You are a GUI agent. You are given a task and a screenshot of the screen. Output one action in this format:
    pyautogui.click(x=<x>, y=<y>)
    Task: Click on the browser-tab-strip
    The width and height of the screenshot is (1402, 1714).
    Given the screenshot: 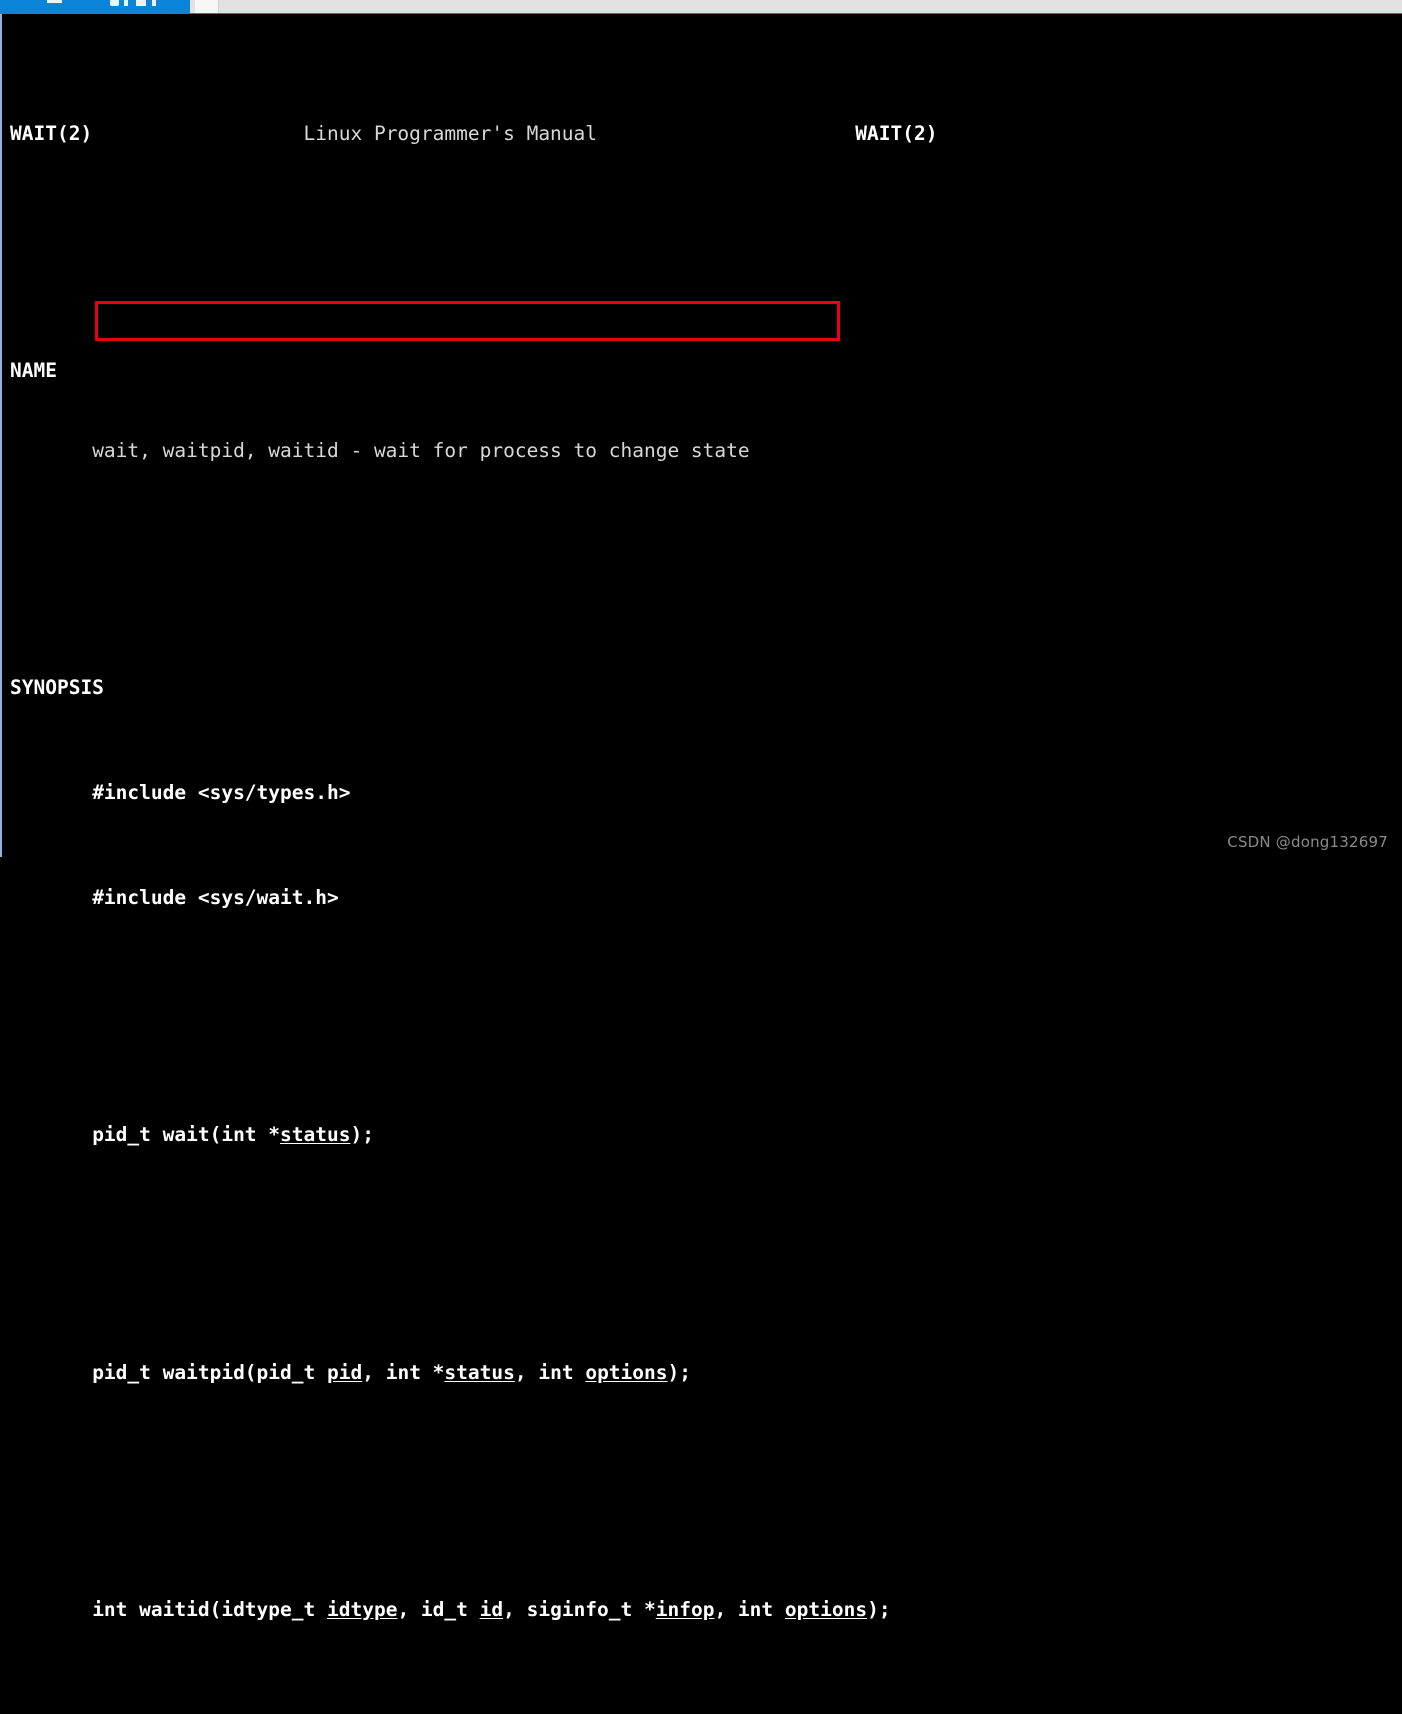 What is the action you would take?
    pyautogui.click(x=701, y=7)
    